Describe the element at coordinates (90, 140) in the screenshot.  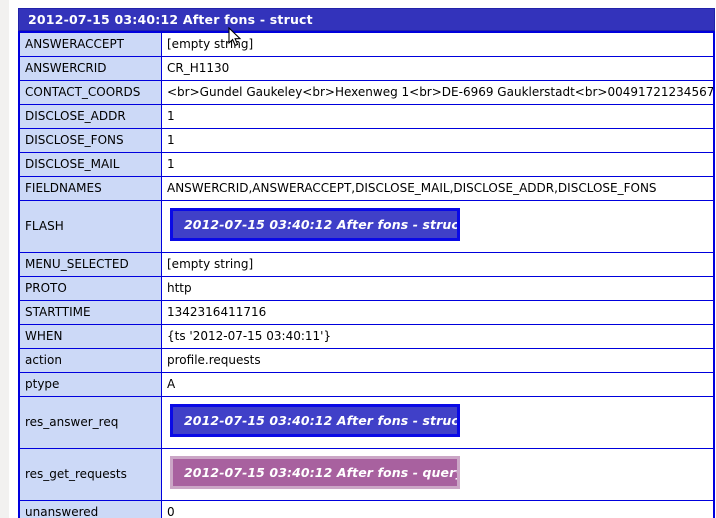
I see `variable-name-cell: DISCLOSE_FONS` at that location.